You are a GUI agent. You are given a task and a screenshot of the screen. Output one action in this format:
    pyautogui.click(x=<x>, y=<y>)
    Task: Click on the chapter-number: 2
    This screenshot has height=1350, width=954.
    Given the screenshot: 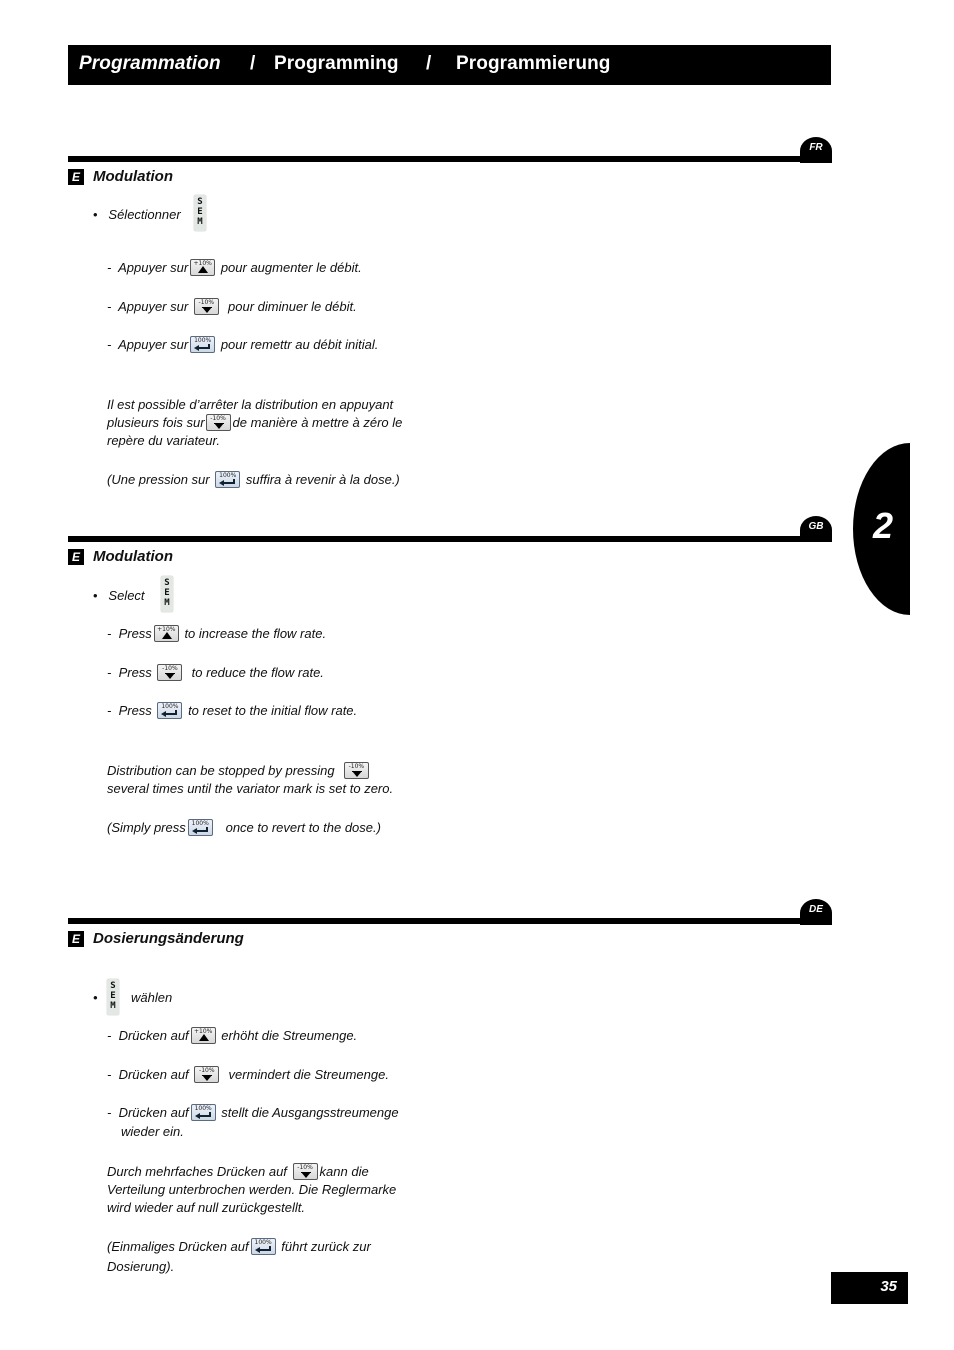 What is the action you would take?
    pyautogui.click(x=883, y=525)
    